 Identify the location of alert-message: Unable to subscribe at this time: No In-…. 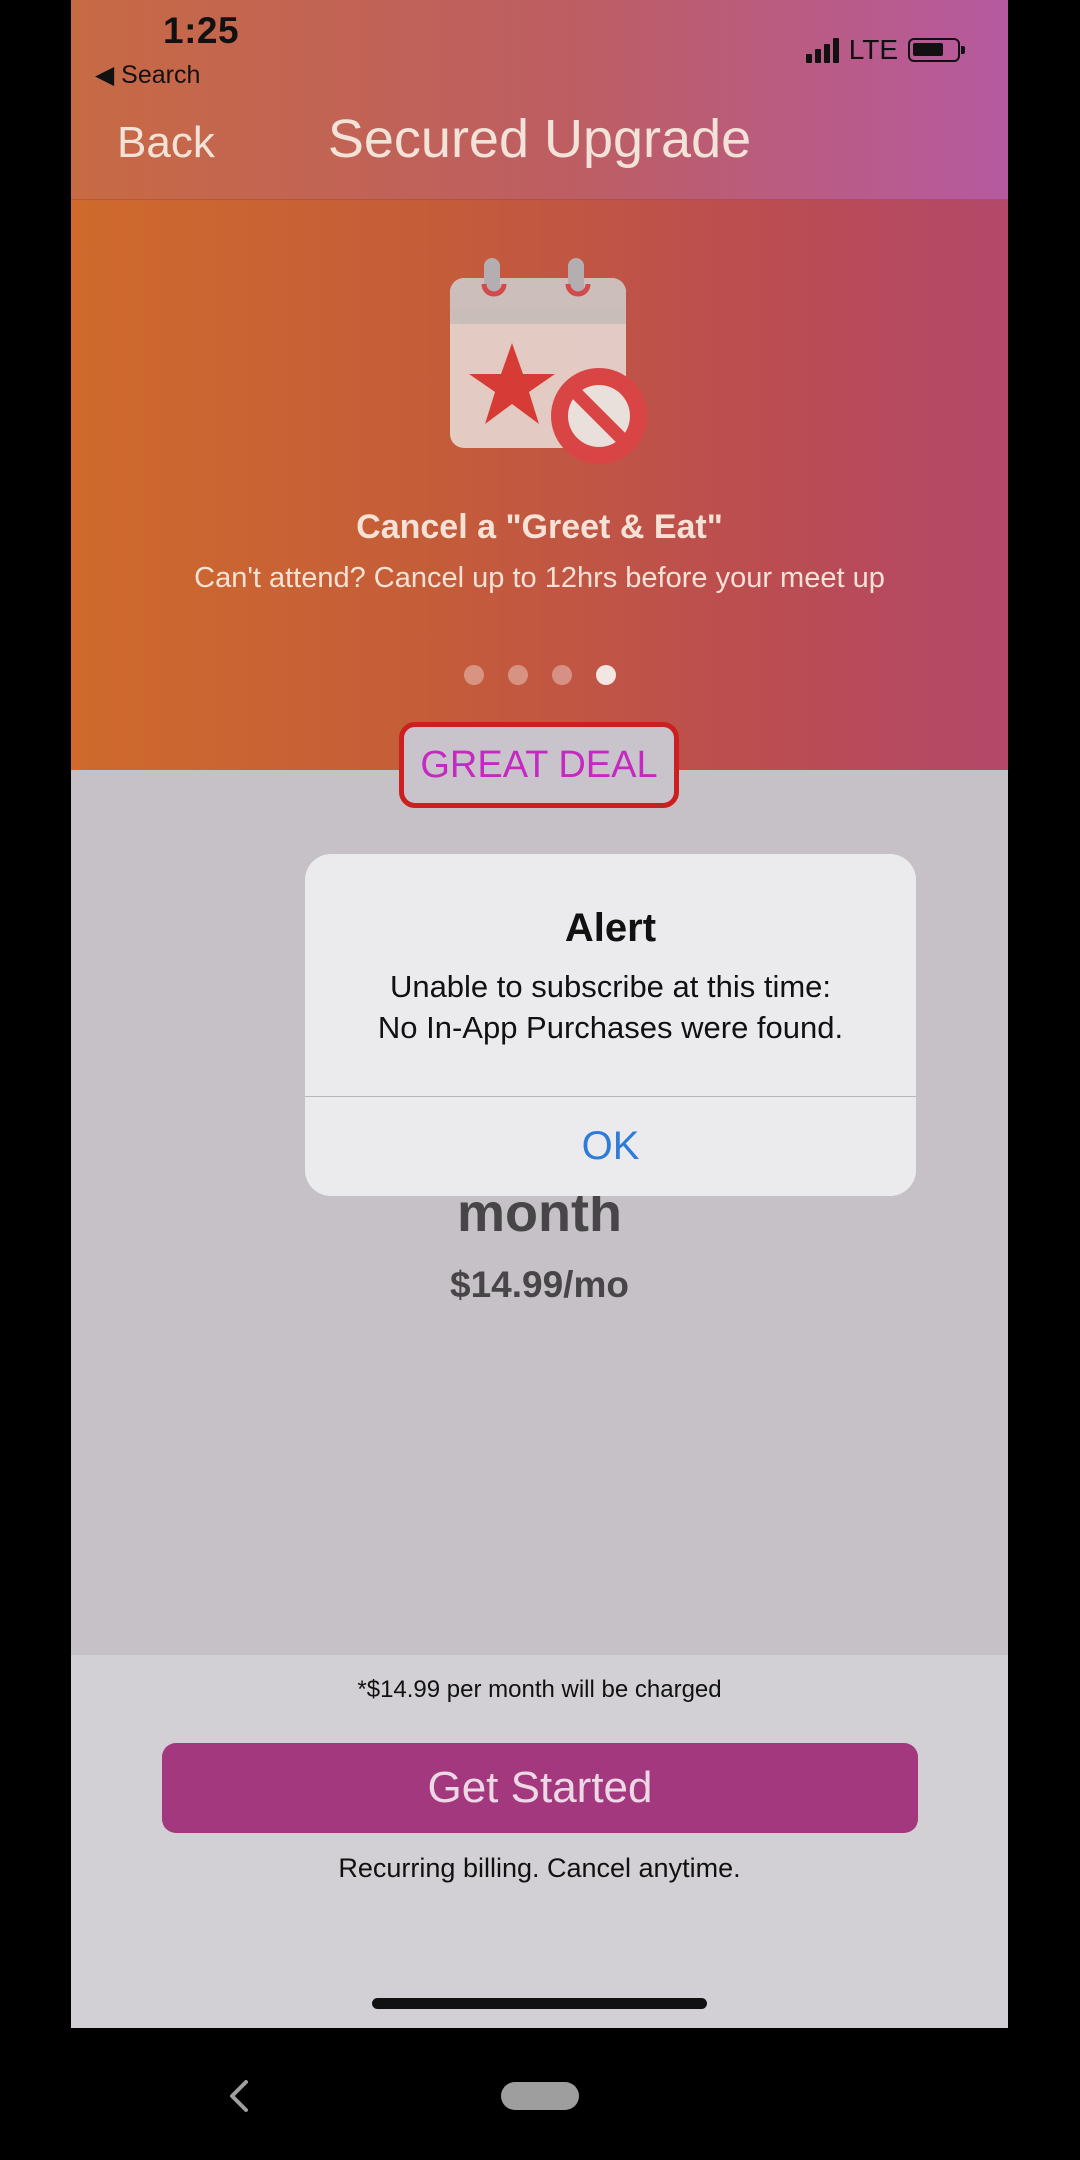
(610, 1007).